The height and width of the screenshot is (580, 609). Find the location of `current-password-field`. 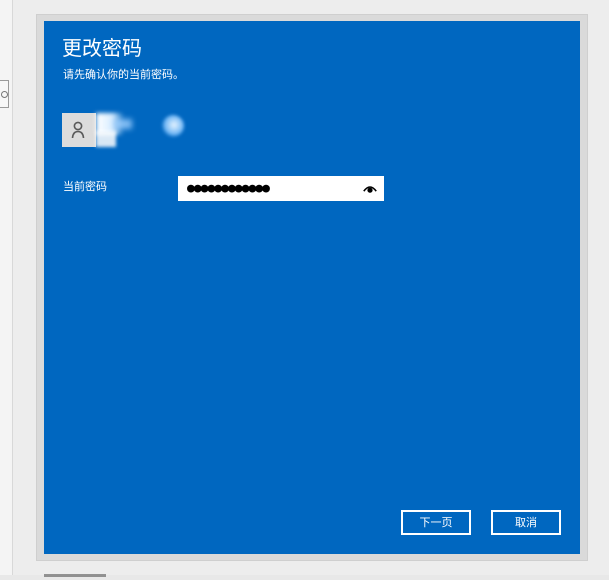

current-password-field is located at coordinates (281, 188).